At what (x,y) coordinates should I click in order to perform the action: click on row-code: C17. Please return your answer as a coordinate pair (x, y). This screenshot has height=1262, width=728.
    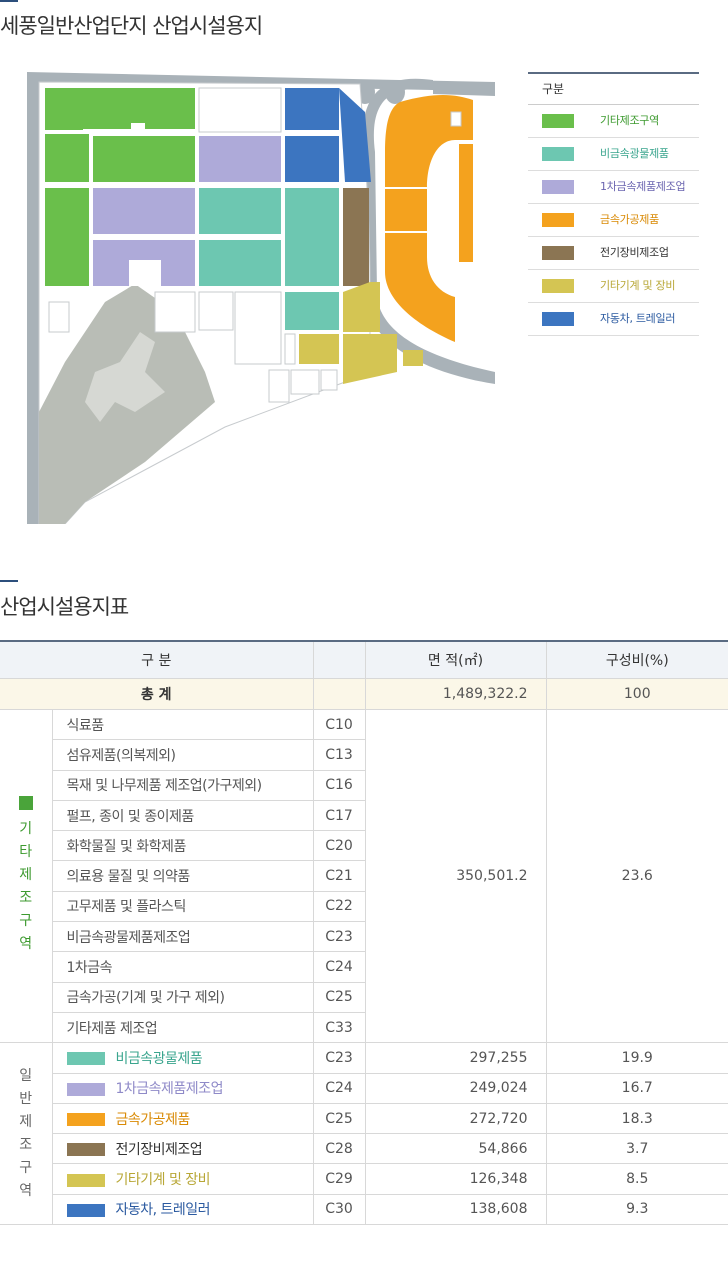
    Looking at the image, I should click on (338, 815).